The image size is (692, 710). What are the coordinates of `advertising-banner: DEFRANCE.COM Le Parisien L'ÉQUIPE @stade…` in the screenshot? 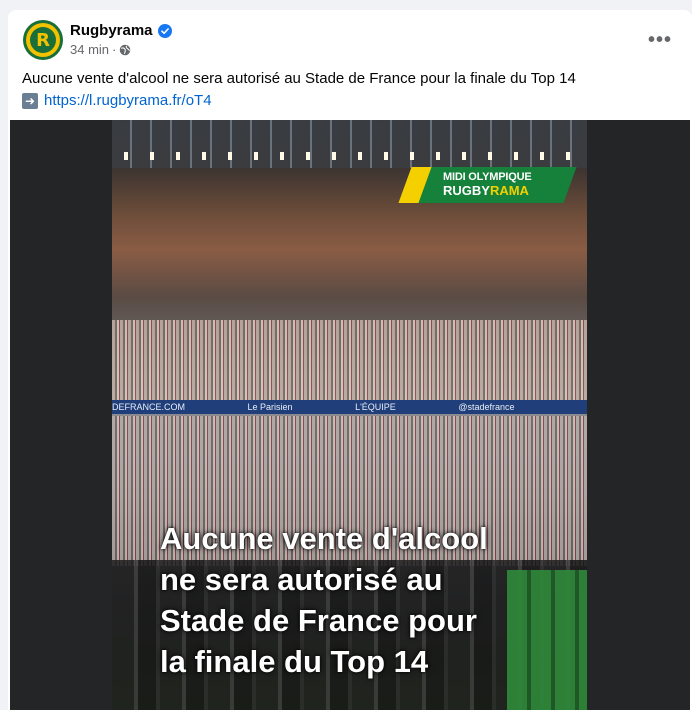 It's located at (349, 407).